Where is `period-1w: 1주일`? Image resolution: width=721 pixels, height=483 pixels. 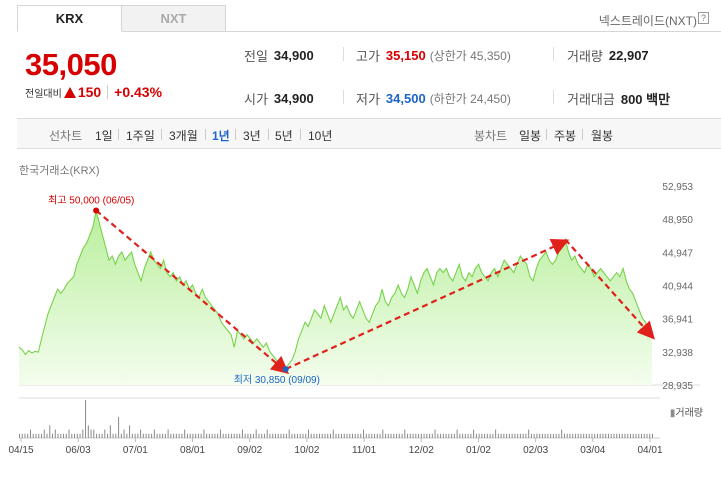
period-1w: 1주일 is located at coordinates (140, 135).